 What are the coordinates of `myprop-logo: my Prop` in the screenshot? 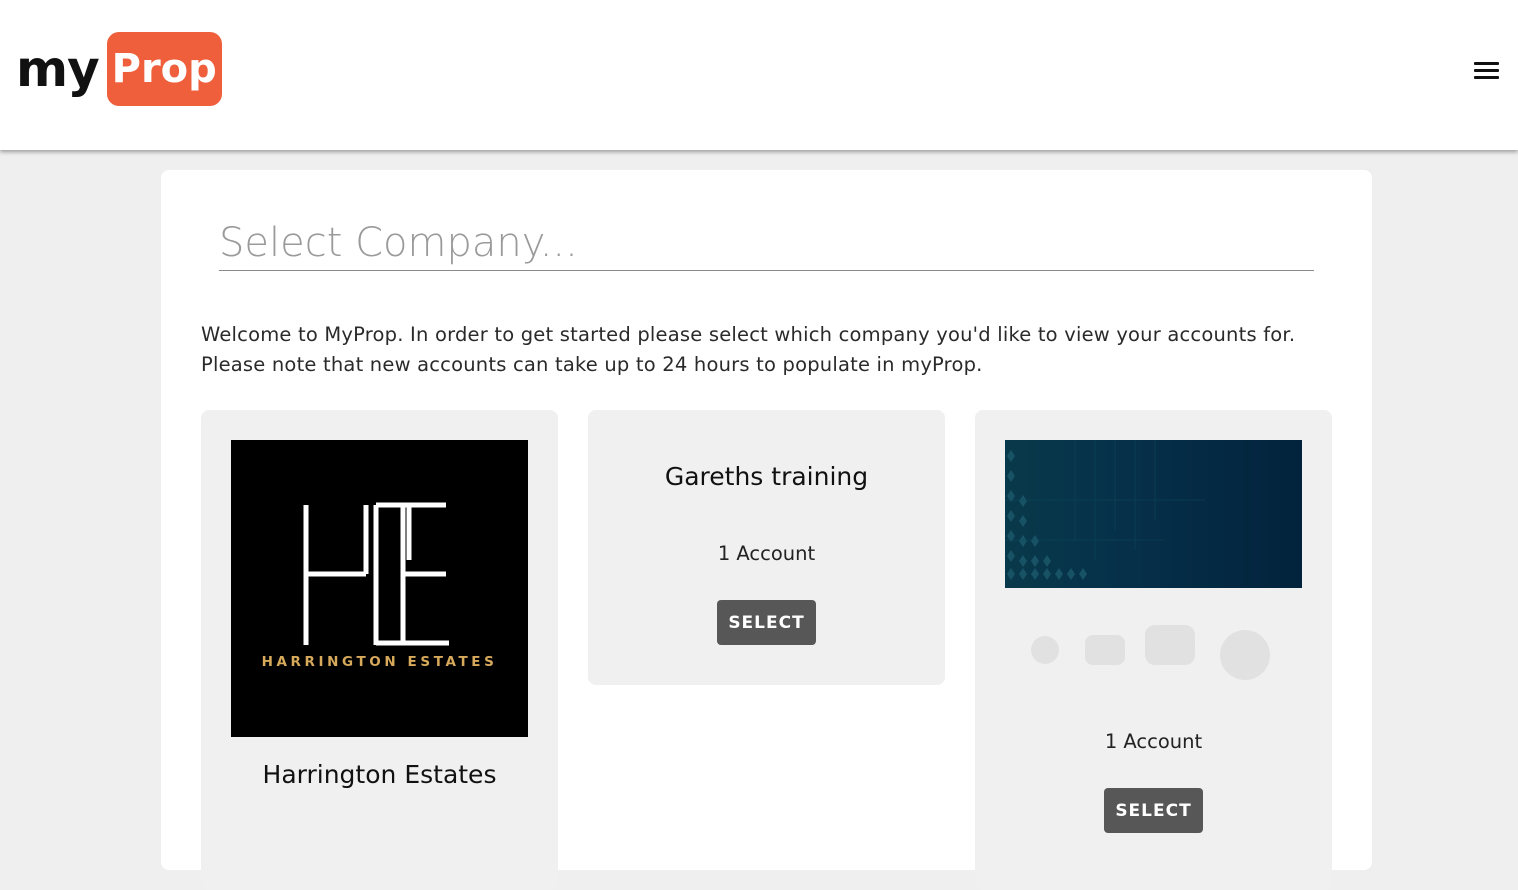 It's located at (119, 69).